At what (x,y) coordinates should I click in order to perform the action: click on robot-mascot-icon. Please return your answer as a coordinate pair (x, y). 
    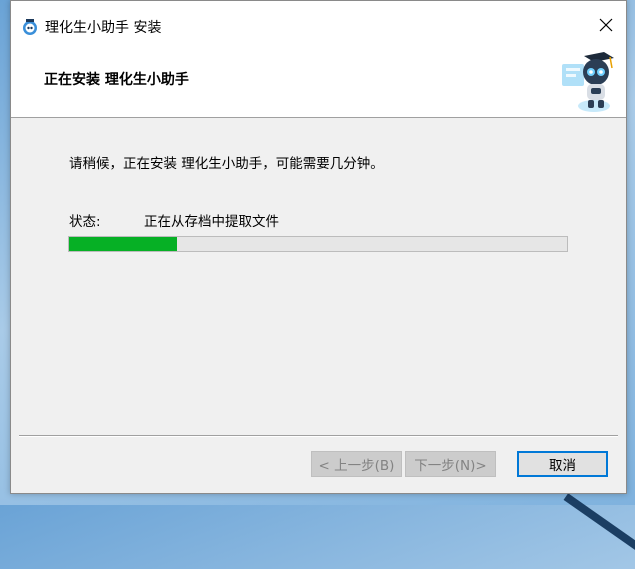
    Looking at the image, I should click on (588, 82).